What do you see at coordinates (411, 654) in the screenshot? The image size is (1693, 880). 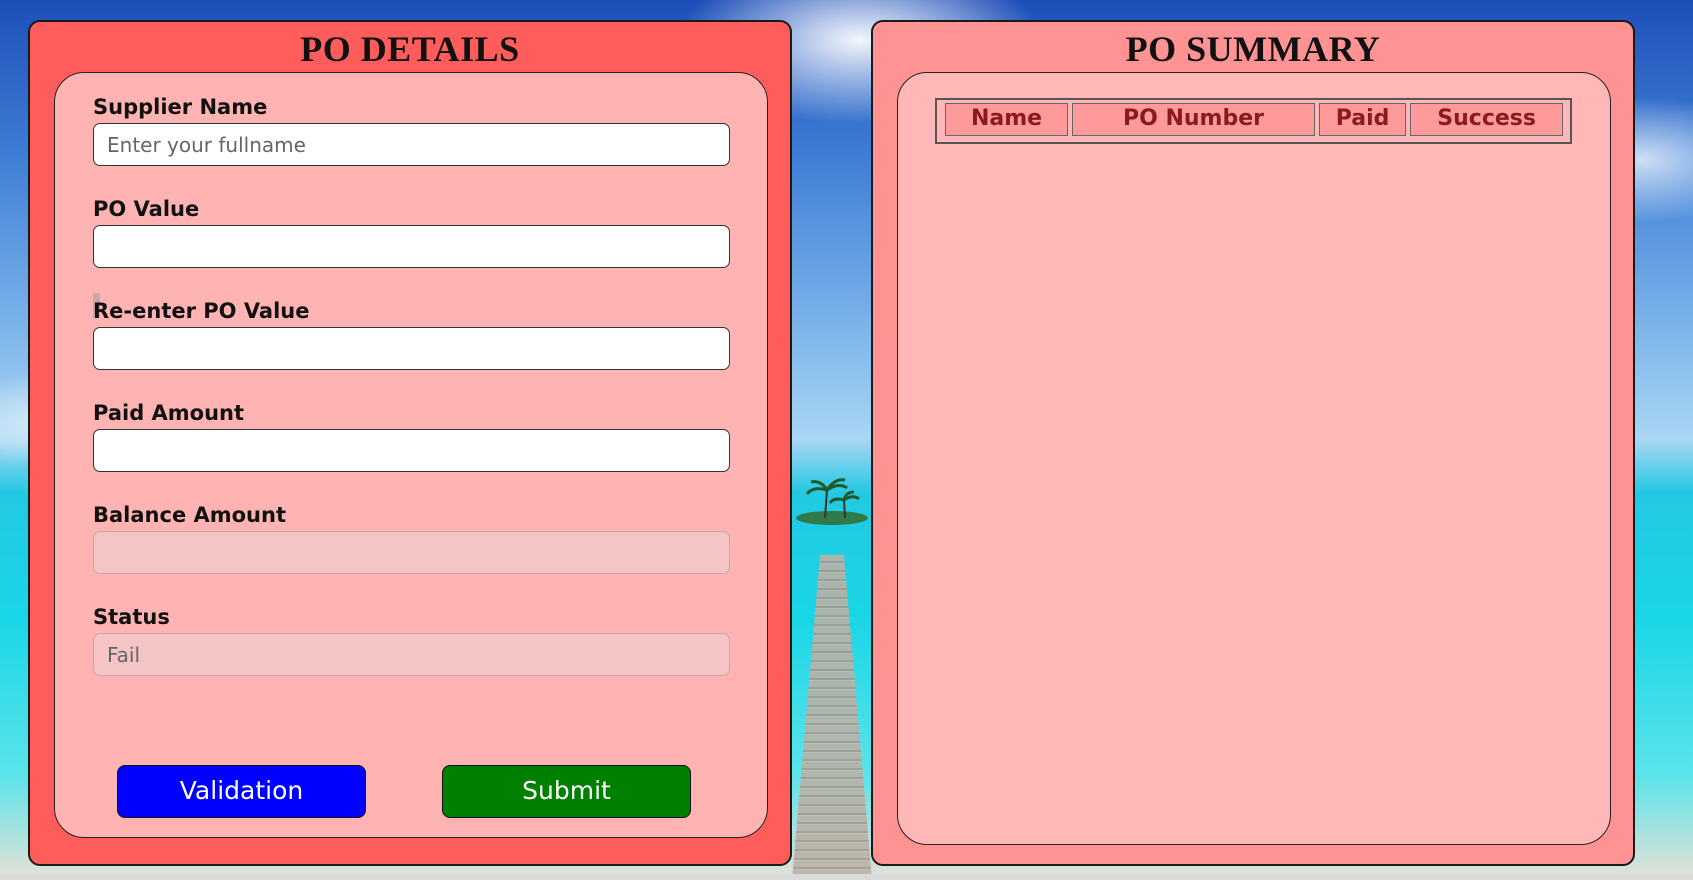 I see `status-input` at bounding box center [411, 654].